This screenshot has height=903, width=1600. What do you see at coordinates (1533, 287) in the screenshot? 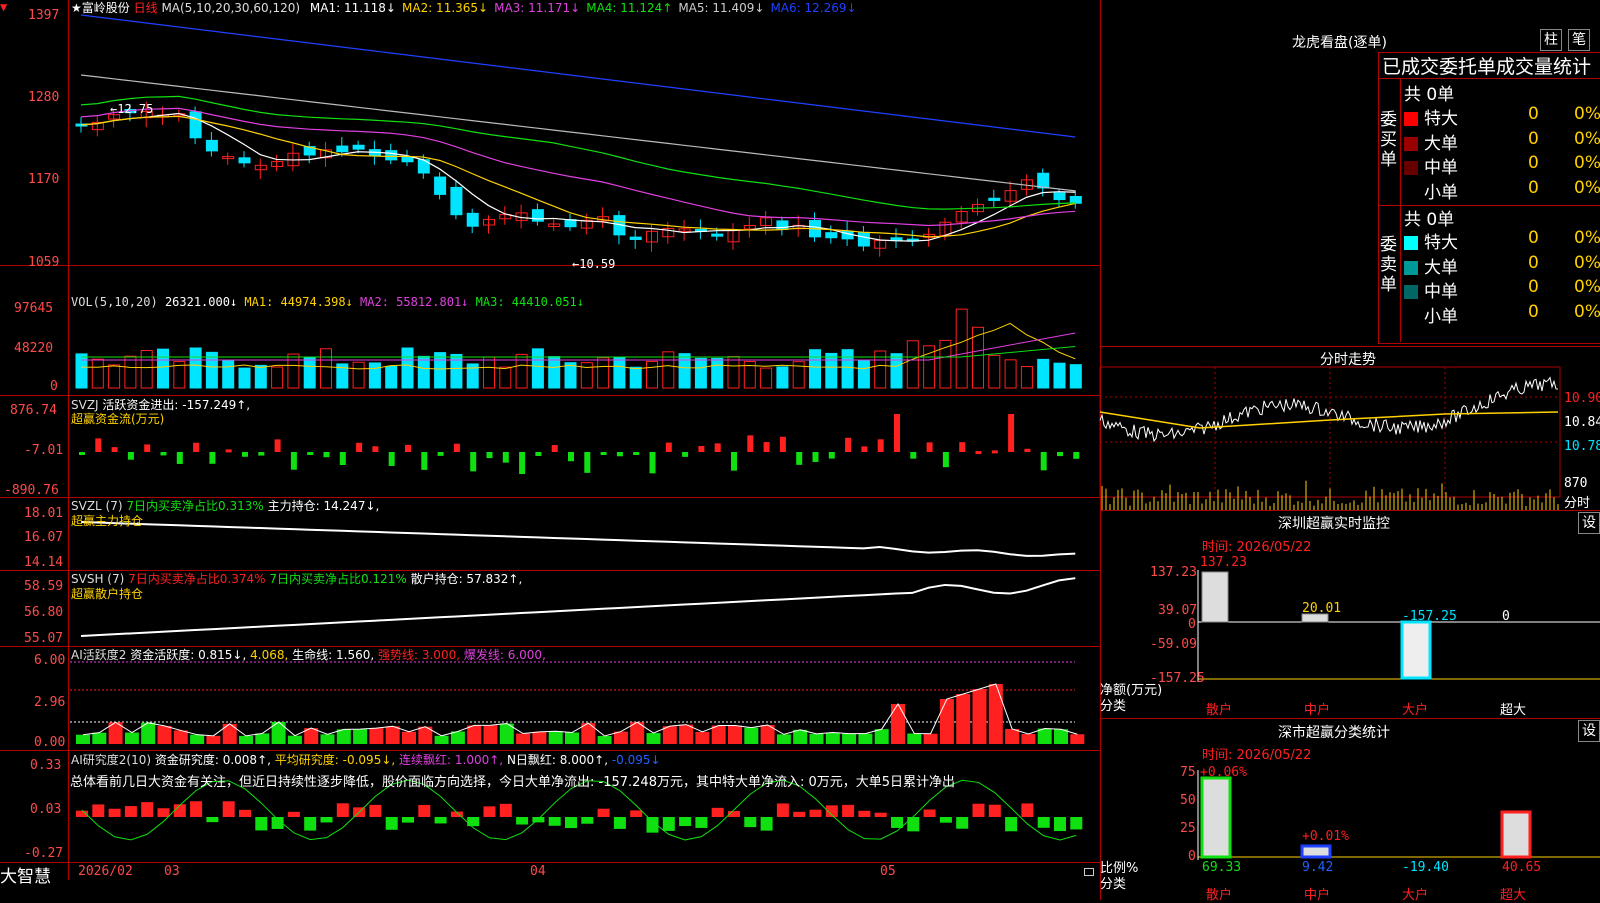
I see `order-count: 0` at bounding box center [1533, 287].